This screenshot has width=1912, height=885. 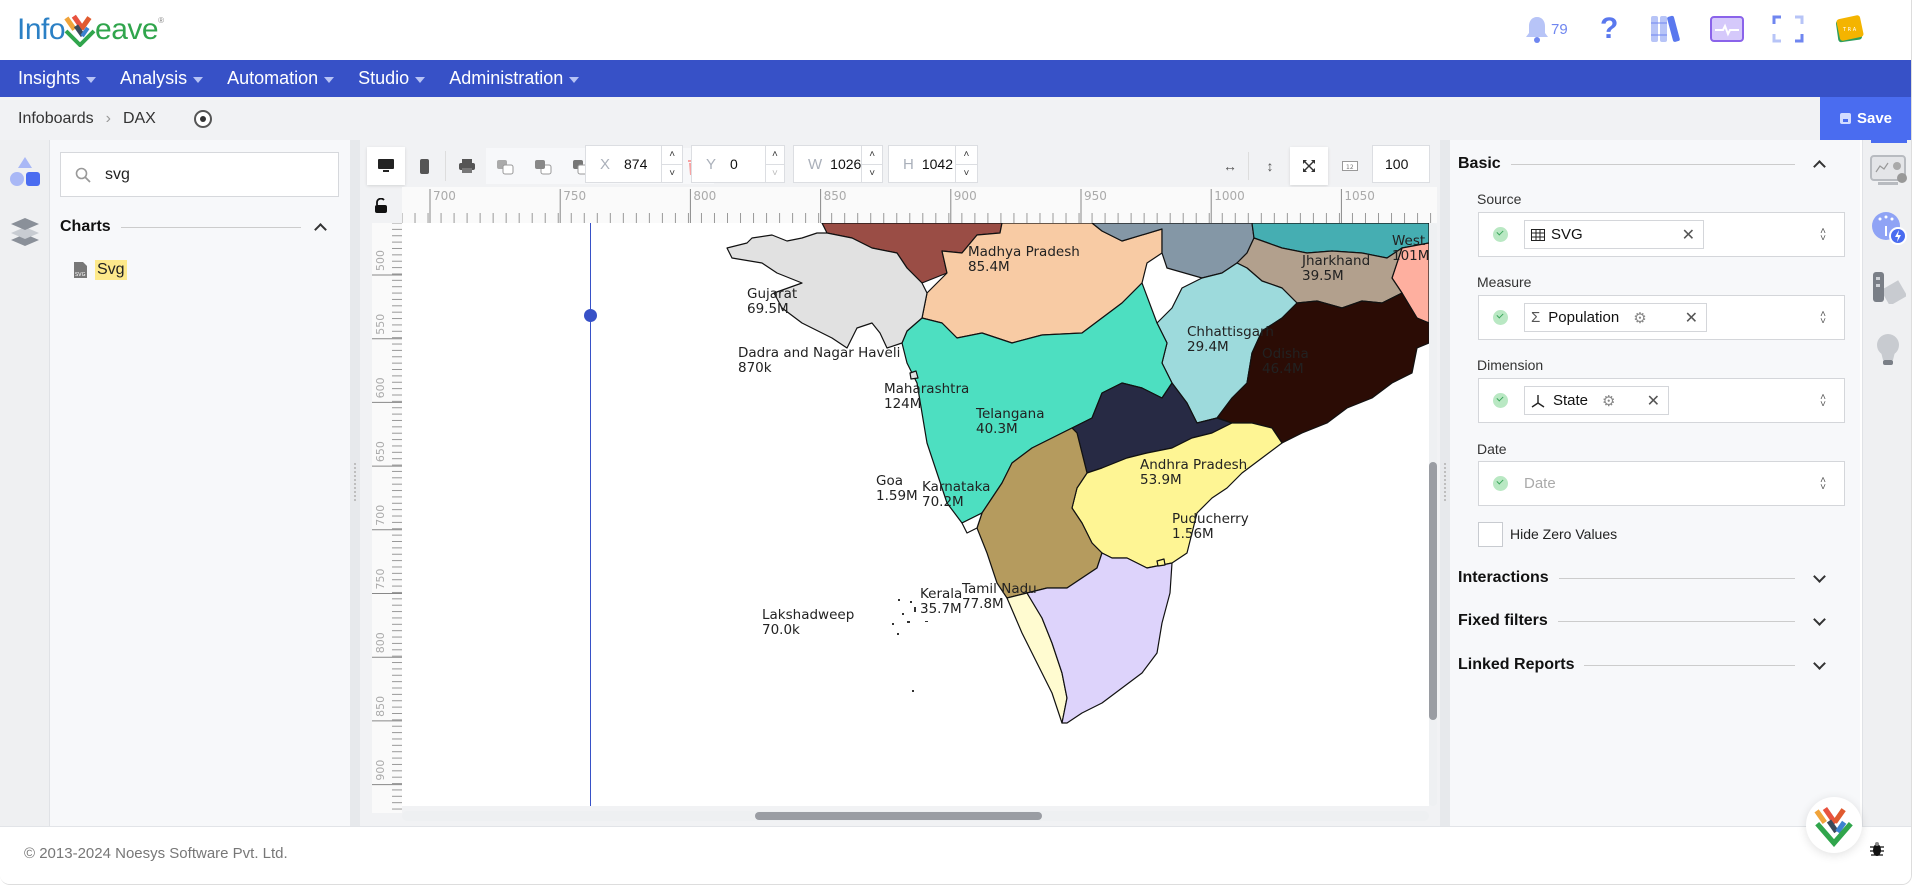 I want to click on charts-section-header: Charts, so click(x=199, y=227).